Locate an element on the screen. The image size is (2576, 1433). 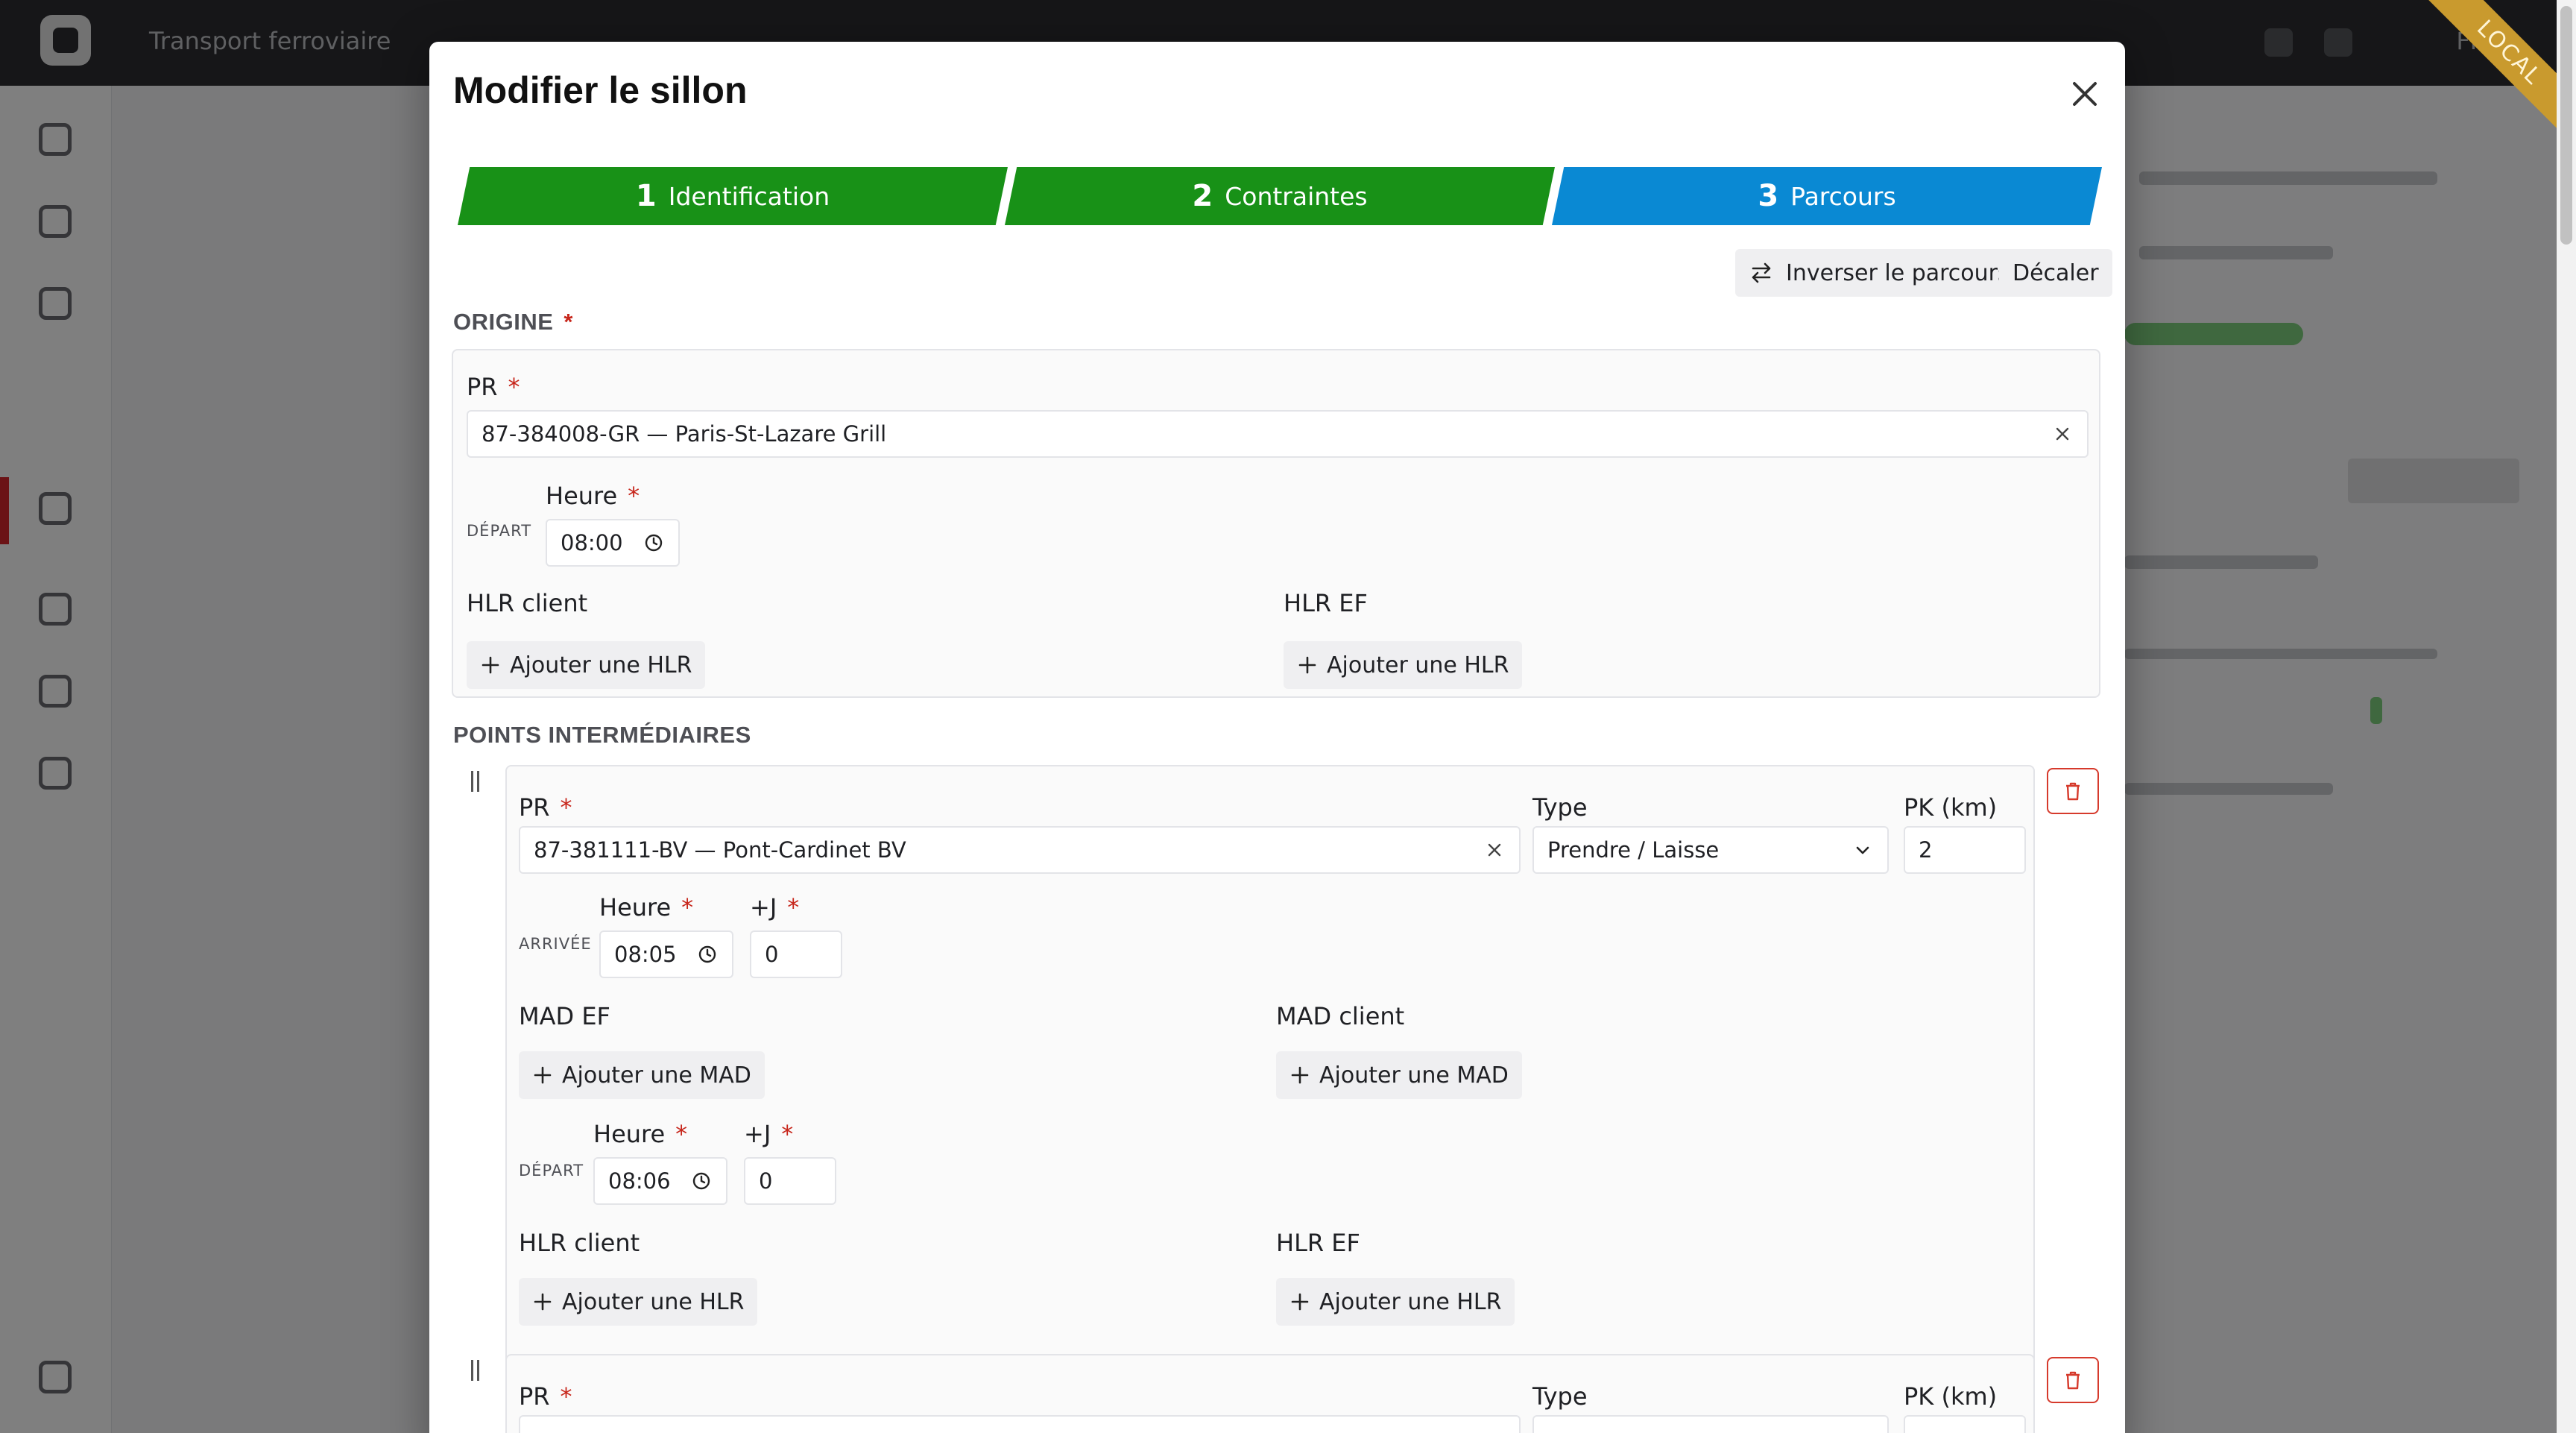
step-number: 1 is located at coordinates (646, 196).